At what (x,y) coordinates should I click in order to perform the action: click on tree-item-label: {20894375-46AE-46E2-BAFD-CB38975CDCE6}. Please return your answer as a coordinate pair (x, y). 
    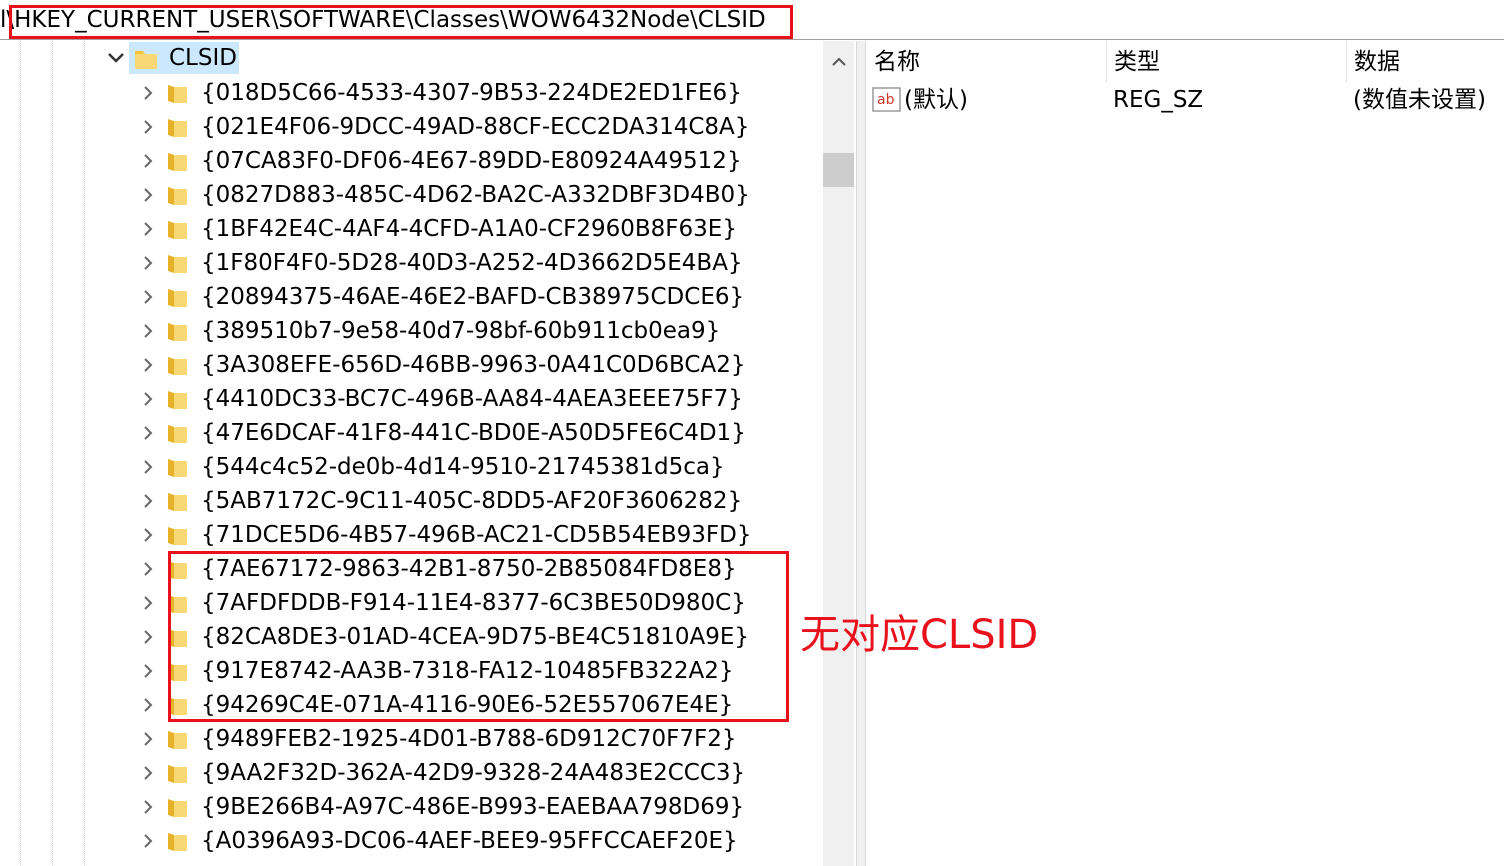
    Looking at the image, I should click on (473, 297).